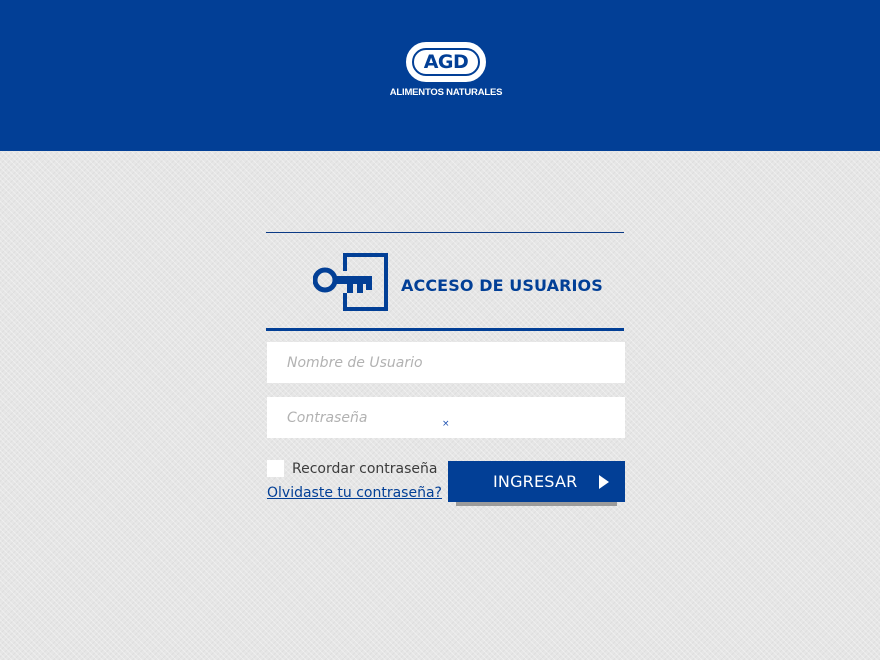 Image resolution: width=880 pixels, height=660 pixels. I want to click on login-title: ACCESO DE USUARIOS, so click(502, 285).